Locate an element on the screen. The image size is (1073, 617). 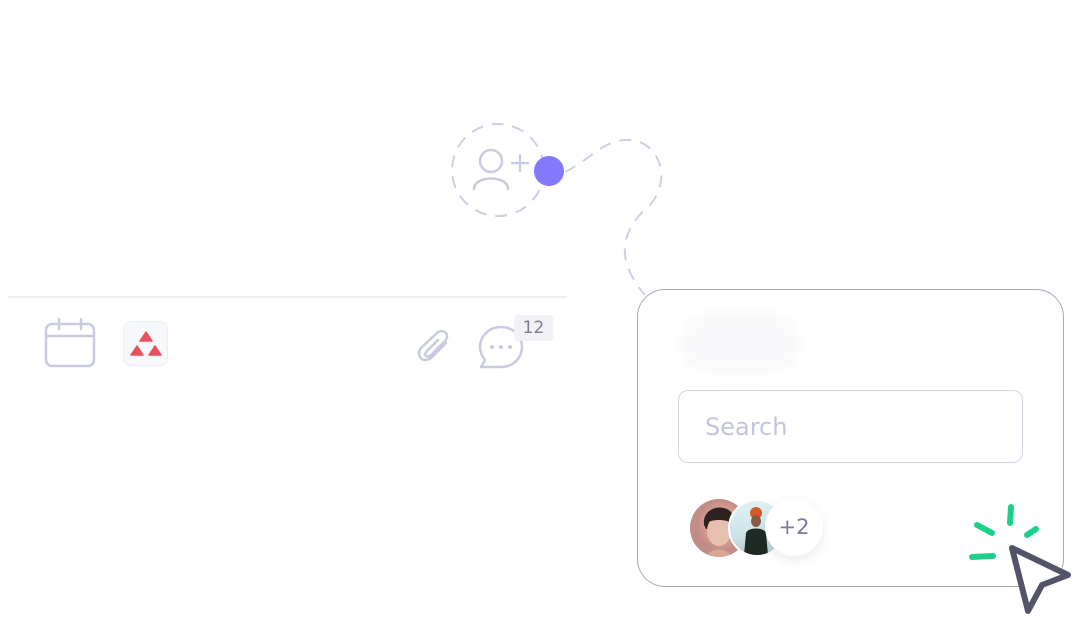
calendar-button is located at coordinates (70, 343).